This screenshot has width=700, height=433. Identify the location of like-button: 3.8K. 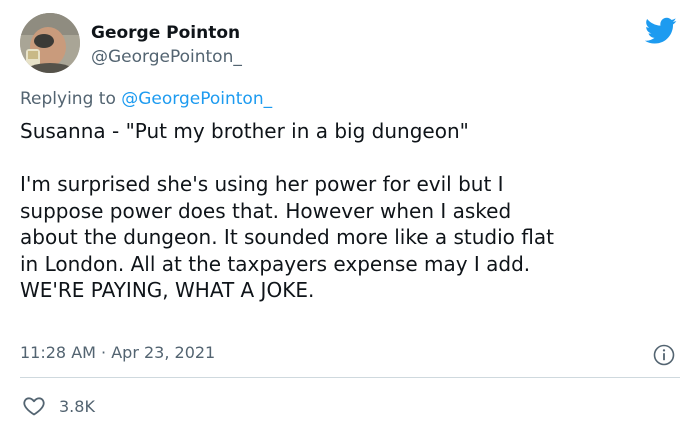
(58, 406).